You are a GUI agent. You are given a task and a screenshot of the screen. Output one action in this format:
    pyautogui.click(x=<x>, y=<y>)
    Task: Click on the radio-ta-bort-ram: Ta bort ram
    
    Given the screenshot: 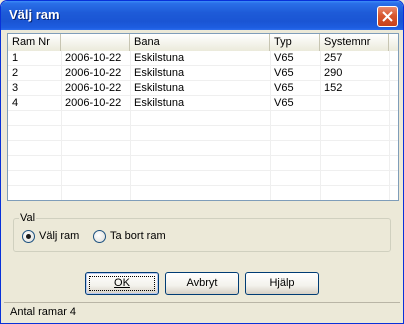 What is the action you would take?
    pyautogui.click(x=129, y=236)
    